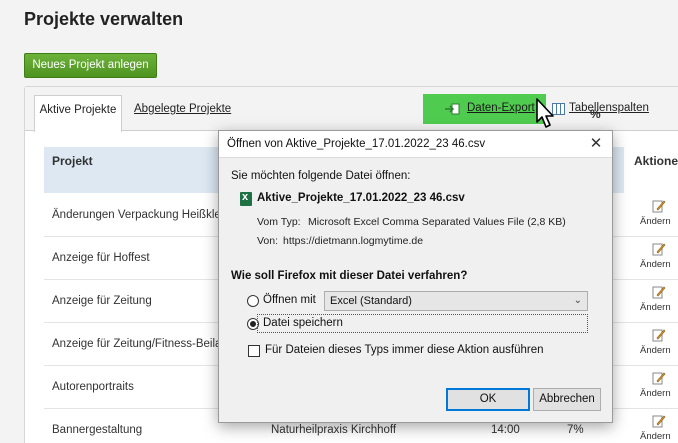 The image size is (678, 443). What do you see at coordinates (104, 19) in the screenshot?
I see `page-title: Projekte verwalten` at bounding box center [104, 19].